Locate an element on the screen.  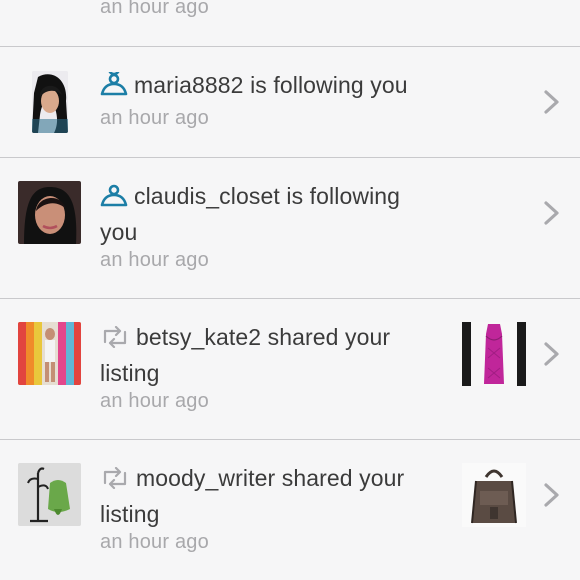
notification-message: is following is located at coordinates (340, 196).